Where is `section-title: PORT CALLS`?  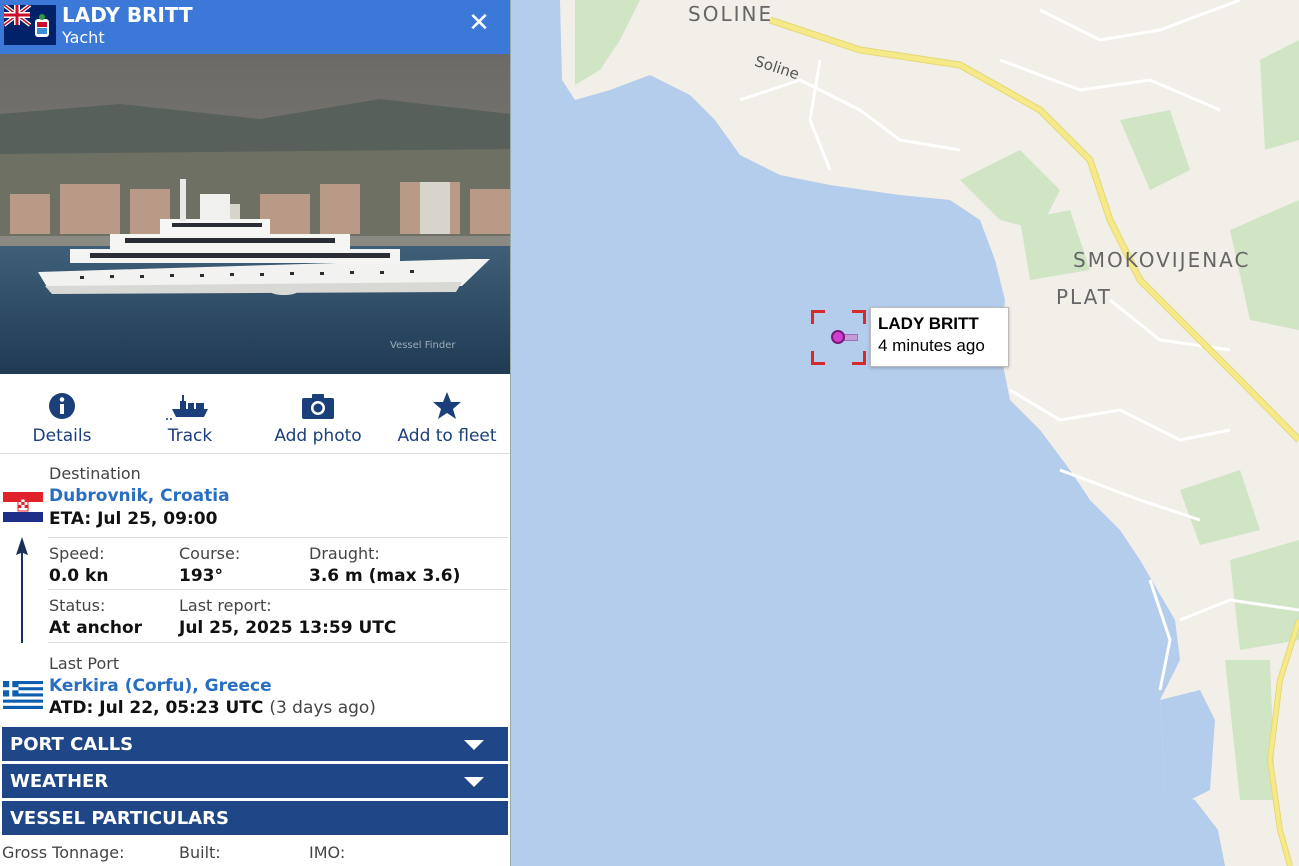
section-title: PORT CALLS is located at coordinates (72, 744).